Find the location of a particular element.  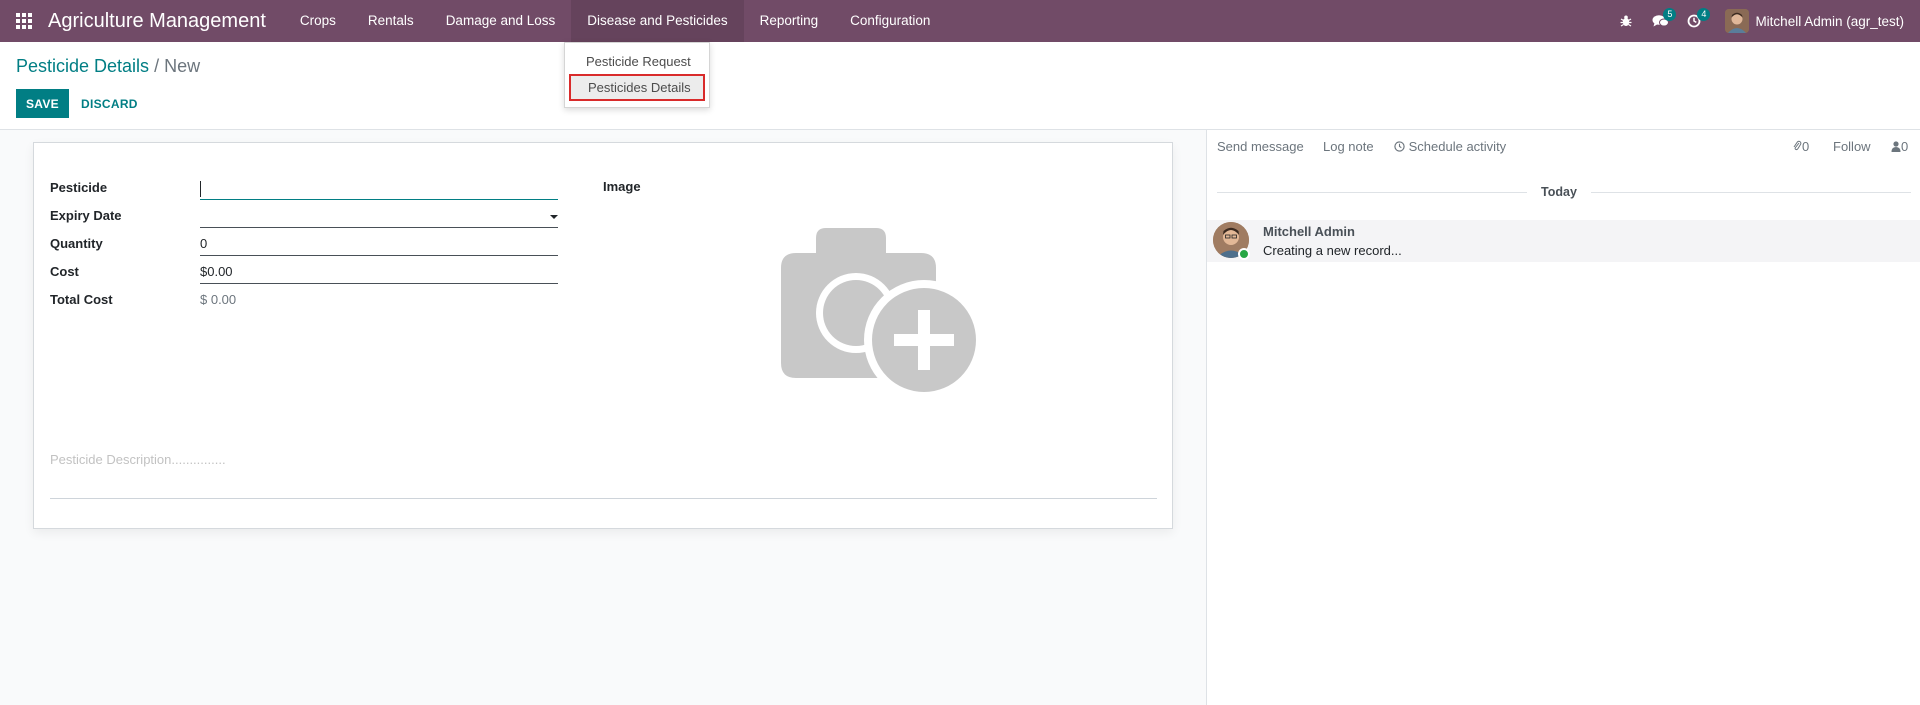

log-note-button: Log note is located at coordinates (1348, 146).